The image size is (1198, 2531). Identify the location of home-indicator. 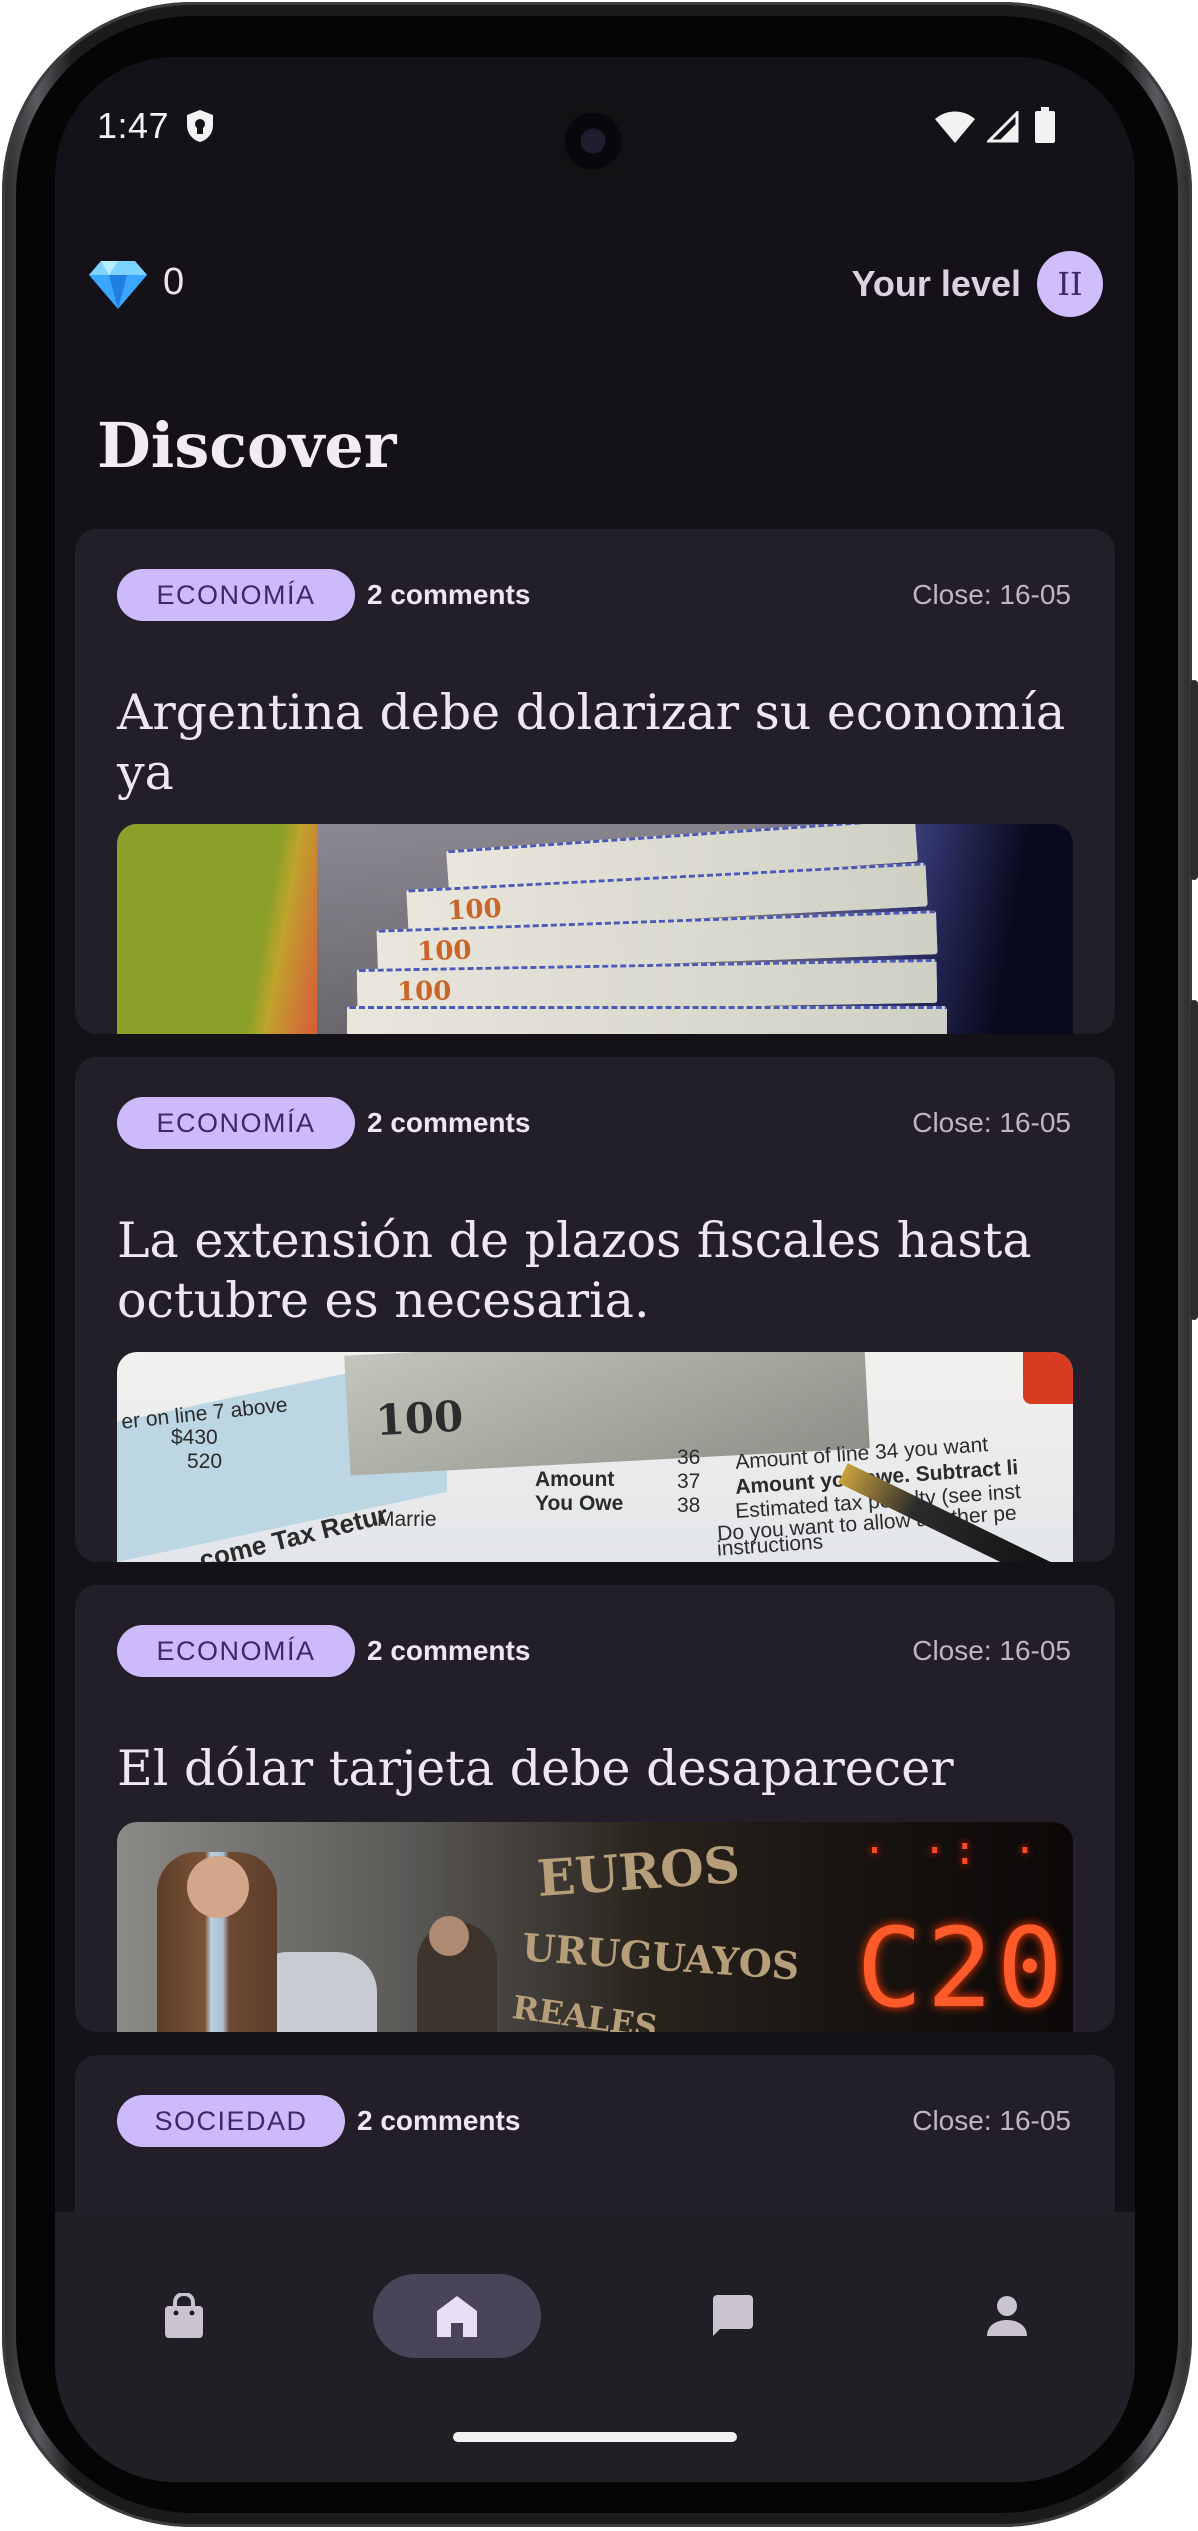
(595, 2437).